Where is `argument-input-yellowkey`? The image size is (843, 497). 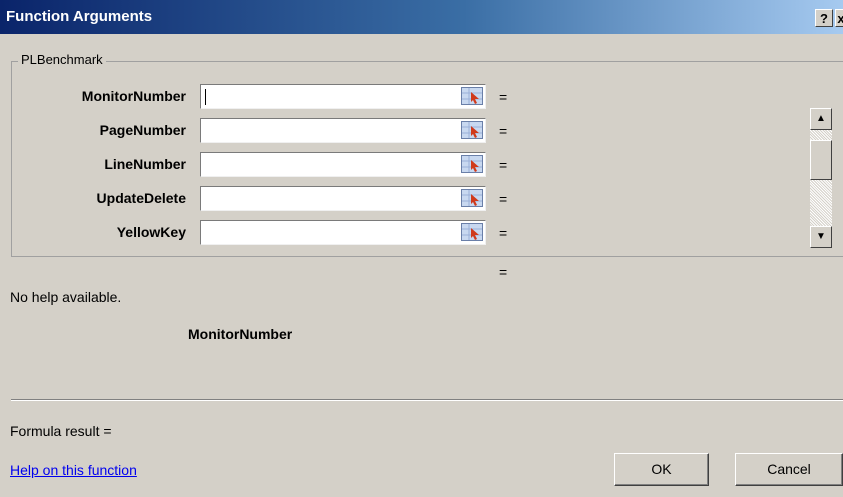 argument-input-yellowkey is located at coordinates (343, 232).